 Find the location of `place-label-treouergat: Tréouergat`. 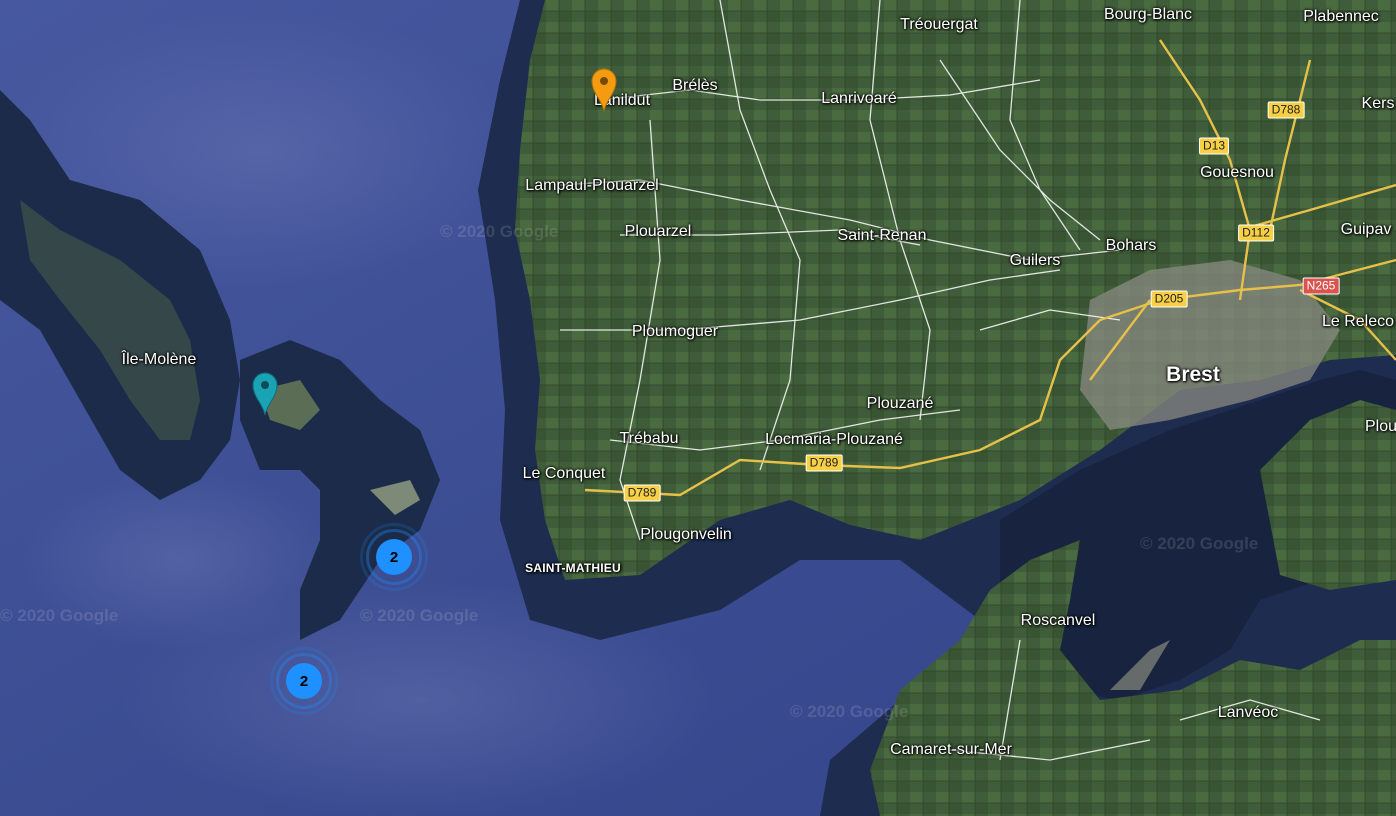

place-label-treouergat: Tréouergat is located at coordinates (939, 24).